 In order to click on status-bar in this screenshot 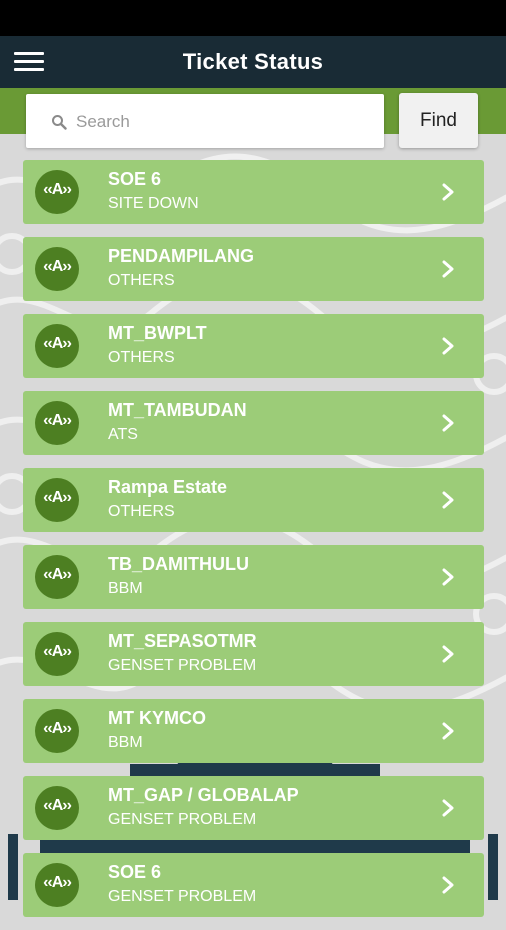, I will do `click(253, 18)`.